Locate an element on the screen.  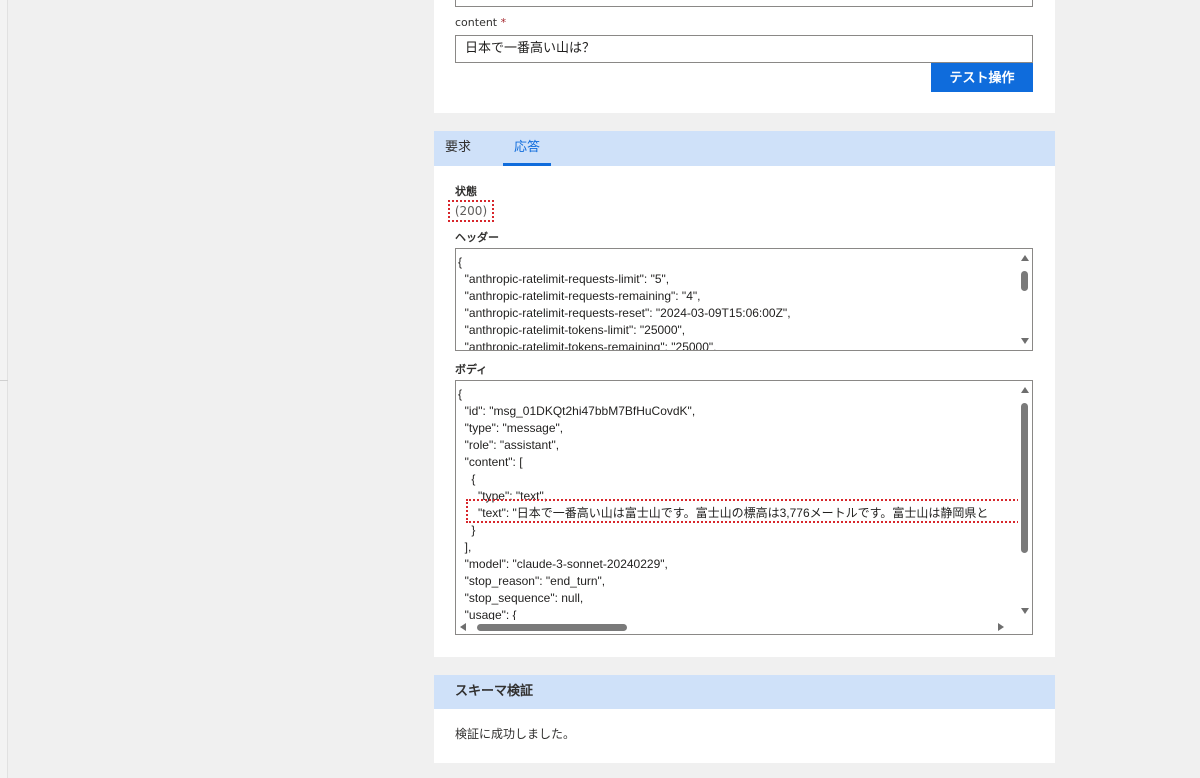
tab-response: 応答 is located at coordinates (527, 148).